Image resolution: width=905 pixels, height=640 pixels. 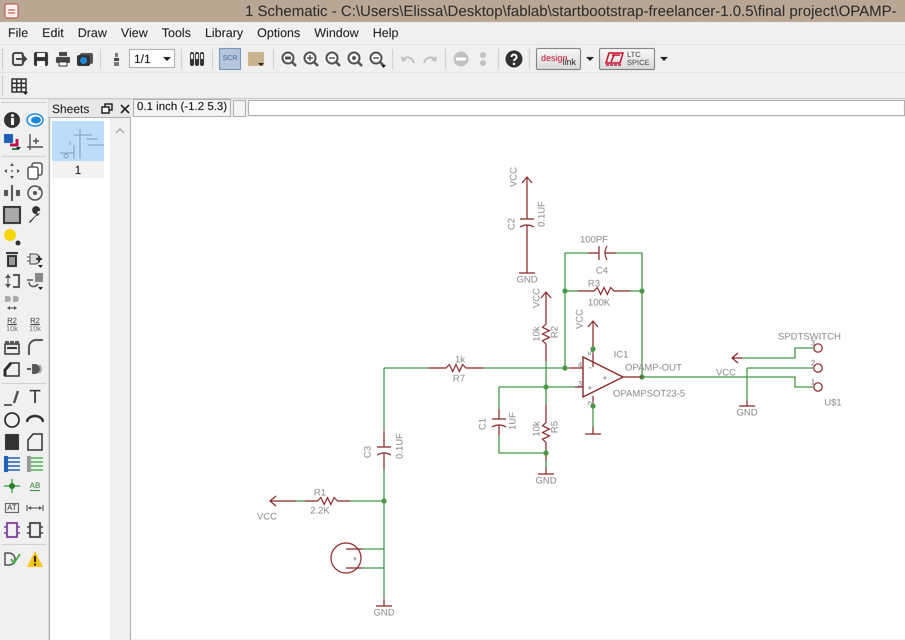 What do you see at coordinates (125, 108) in the screenshot?
I see `close-icon` at bounding box center [125, 108].